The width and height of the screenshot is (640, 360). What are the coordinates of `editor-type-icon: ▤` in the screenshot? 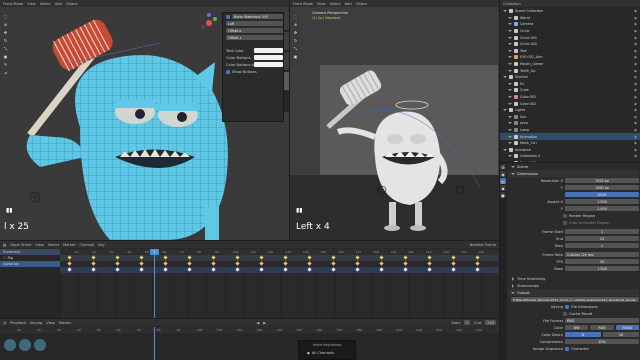 It's located at (4, 245).